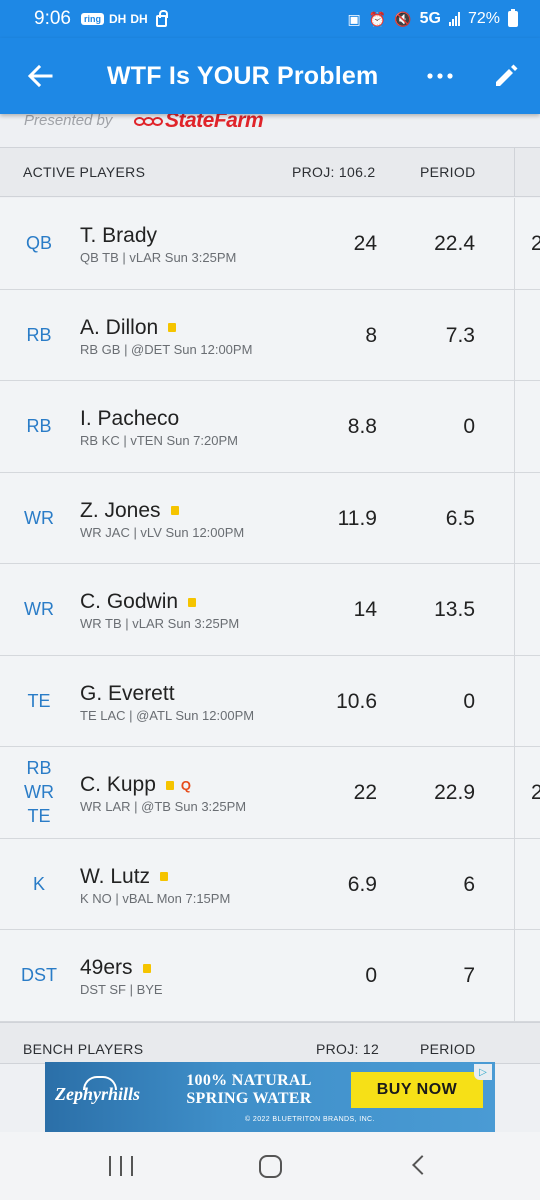  Describe the element at coordinates (249, 1080) in the screenshot. I see `ad-headline-line-1: 100% NATURAL` at that location.